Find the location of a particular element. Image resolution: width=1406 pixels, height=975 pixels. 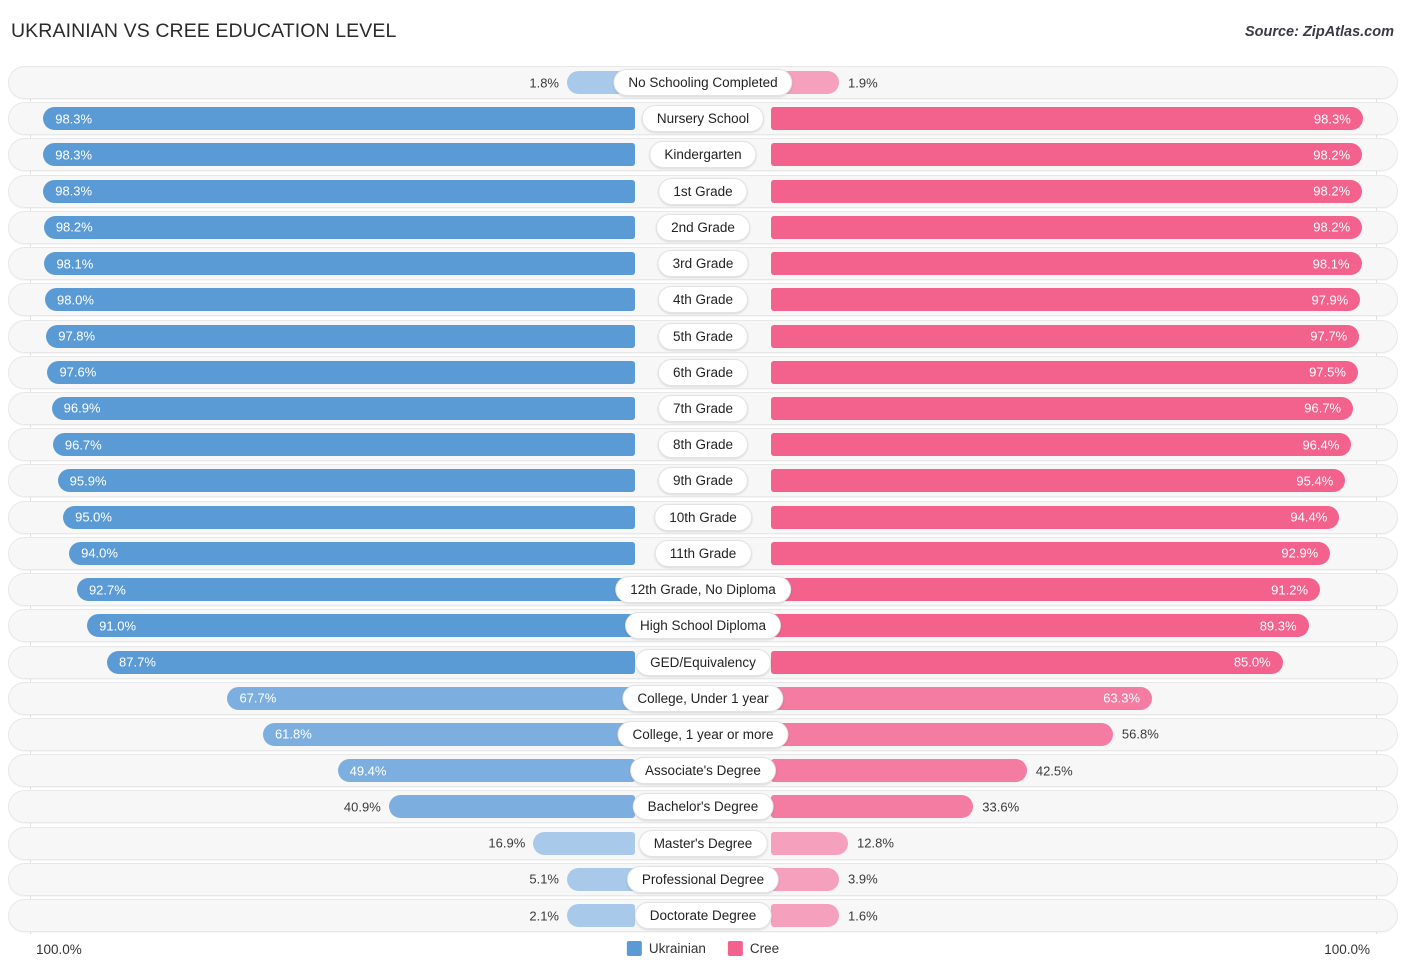

chart-row: 61.8% 56.8% College, 1 year or more is located at coordinates (703, 734).